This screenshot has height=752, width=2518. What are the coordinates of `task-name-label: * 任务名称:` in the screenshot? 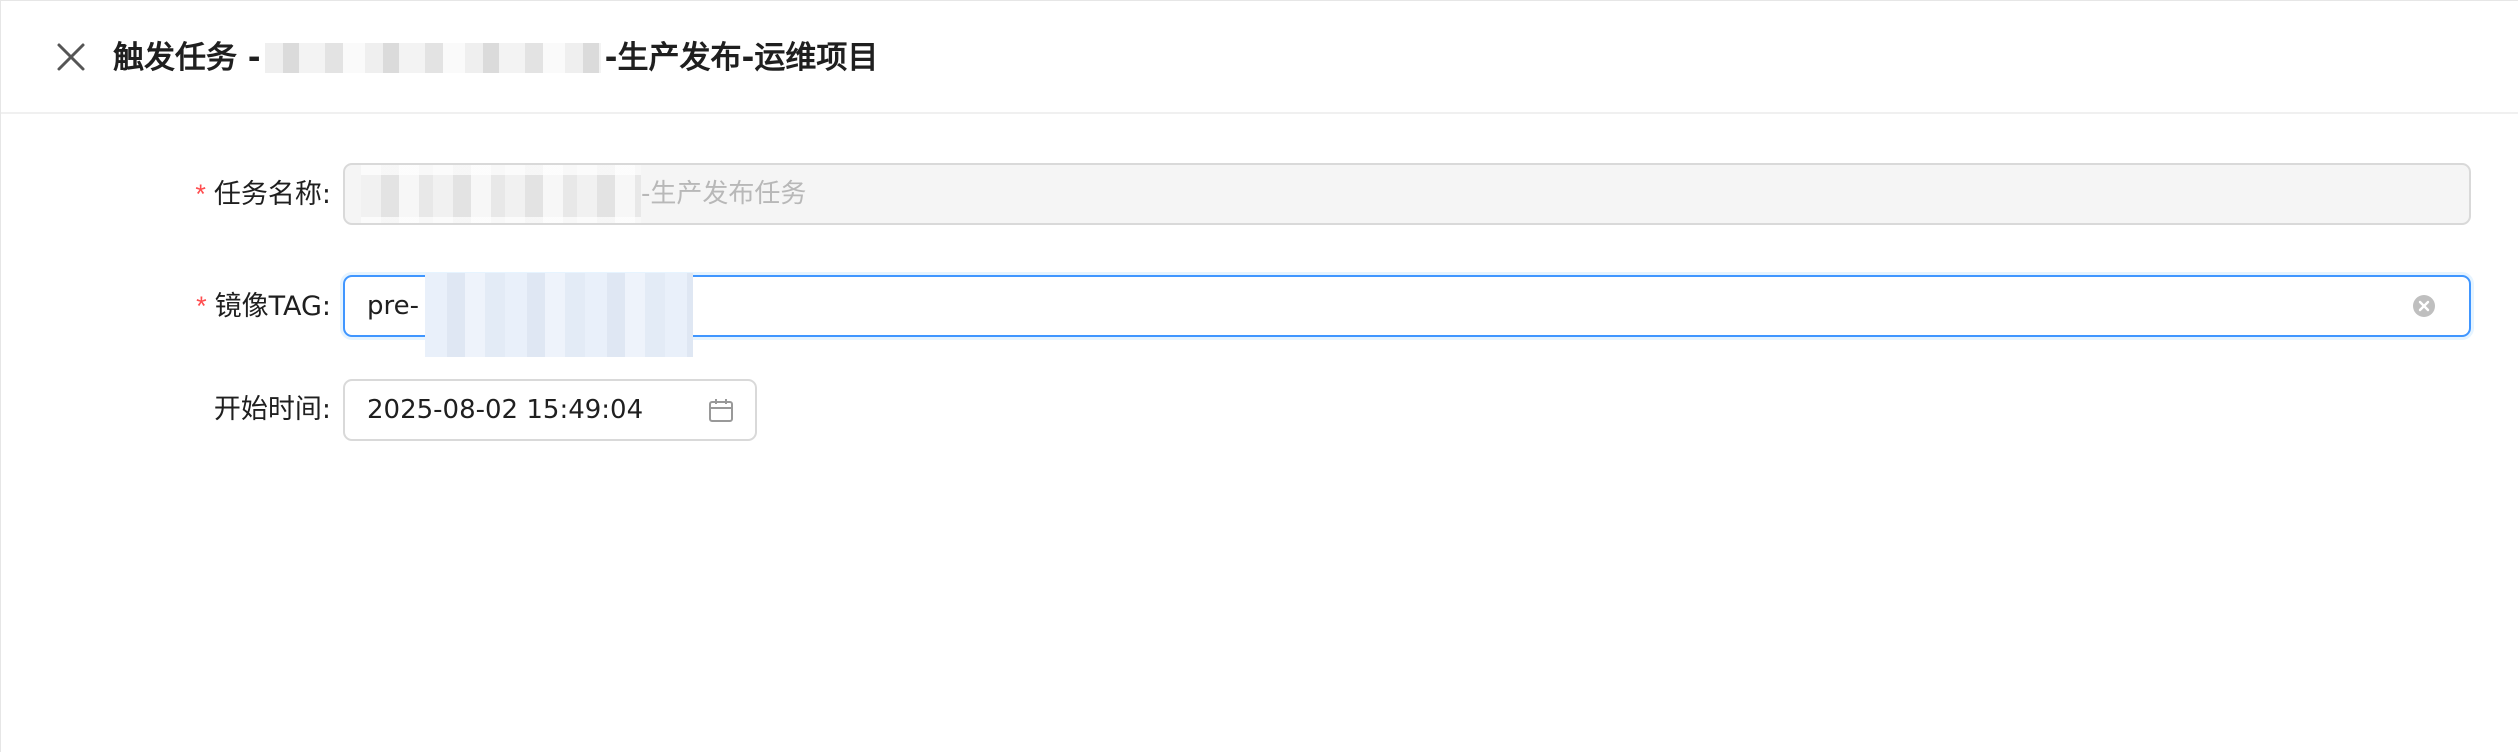 It's located at (263, 194).